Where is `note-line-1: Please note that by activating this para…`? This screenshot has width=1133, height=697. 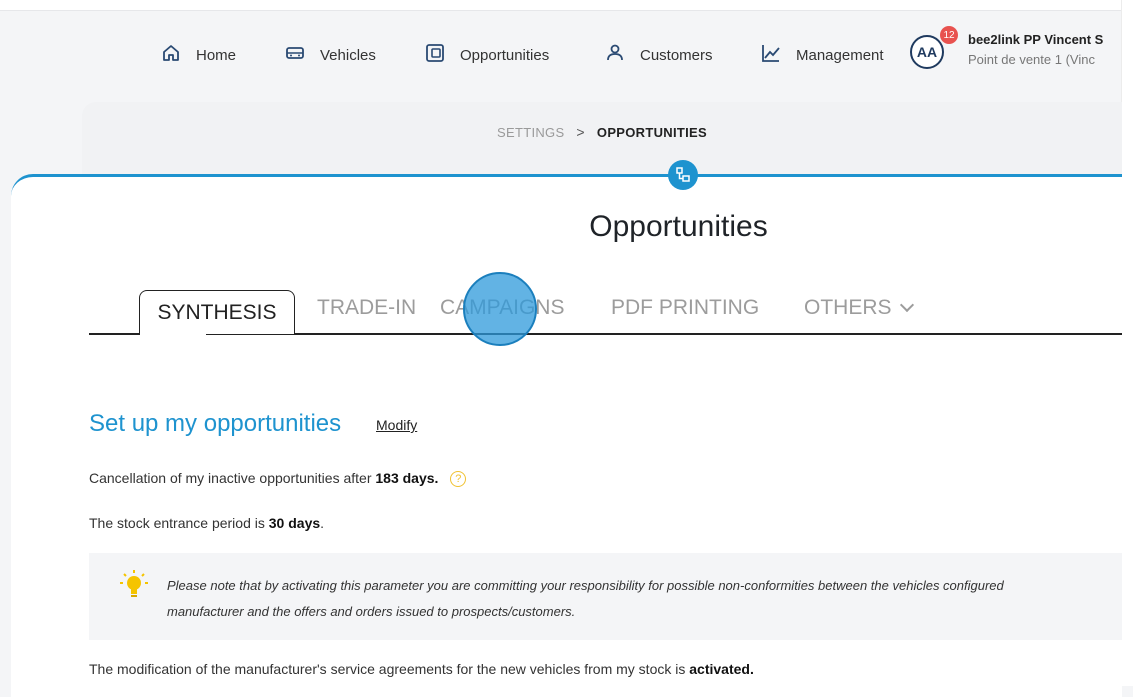
note-line-1: Please note that by activating this para… is located at coordinates (585, 585).